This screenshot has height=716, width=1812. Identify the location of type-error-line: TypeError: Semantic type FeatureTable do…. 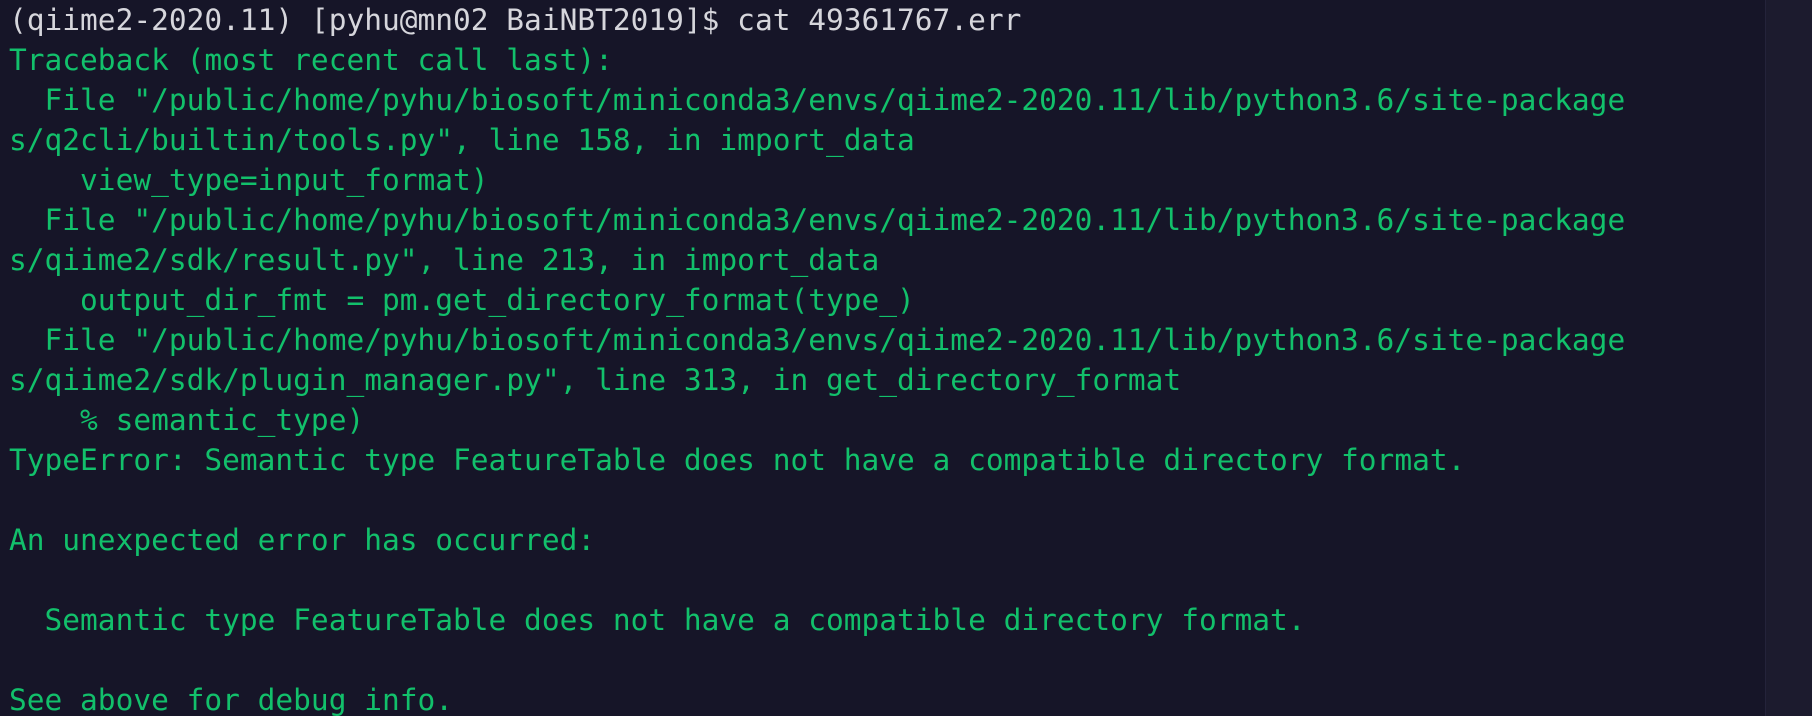
(737, 460).